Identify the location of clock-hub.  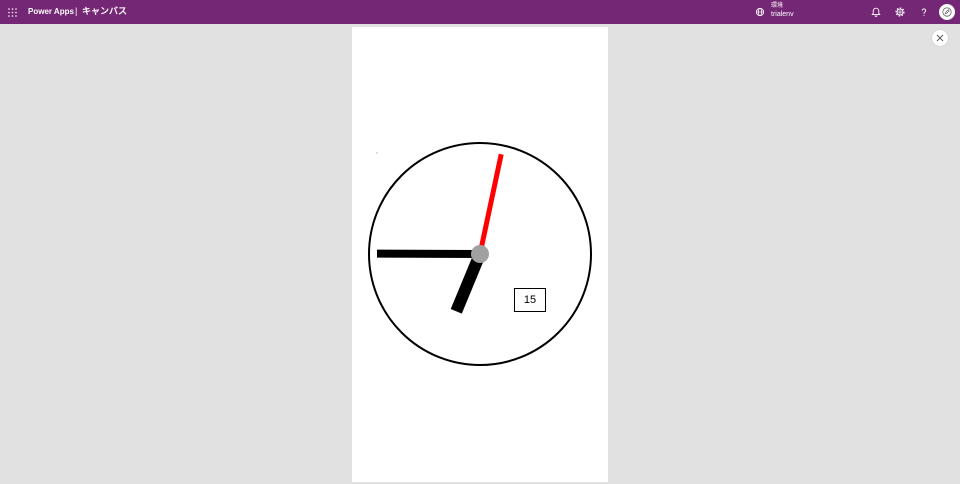
(480, 254).